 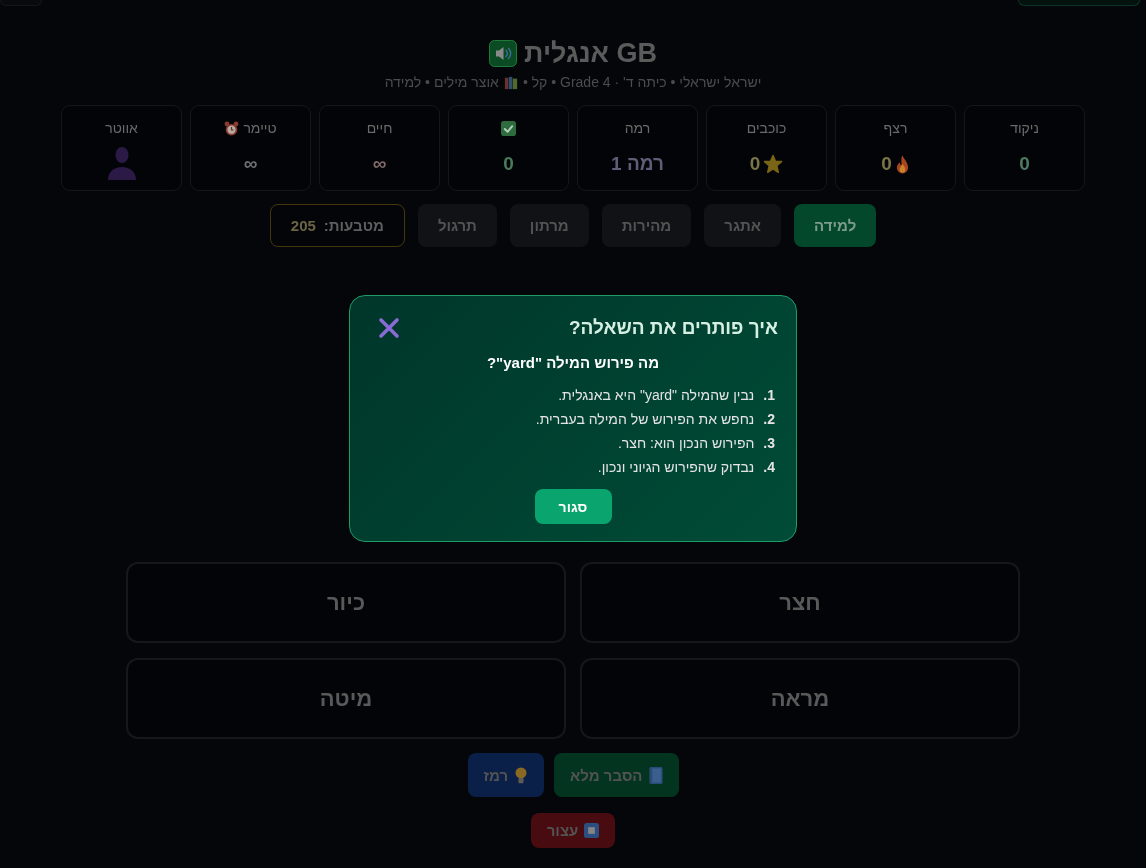 I want to click on dialog-title: איך פותרים את השאלה?, so click(x=673, y=328).